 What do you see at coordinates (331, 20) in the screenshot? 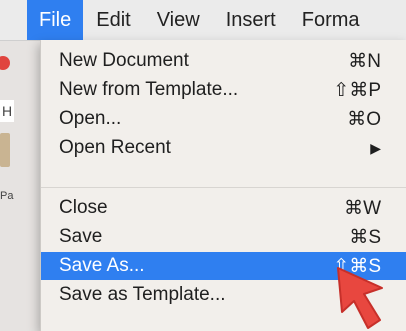
I see `menu-format: Forma` at bounding box center [331, 20].